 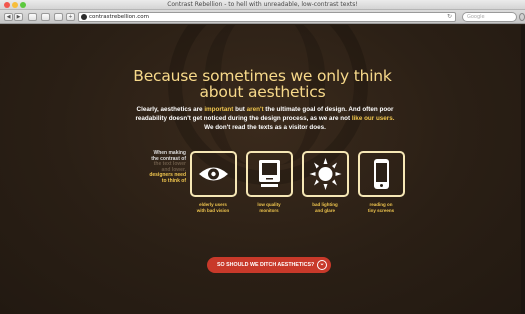 What do you see at coordinates (322, 265) in the screenshot?
I see `chevron-down-icon: ⌄` at bounding box center [322, 265].